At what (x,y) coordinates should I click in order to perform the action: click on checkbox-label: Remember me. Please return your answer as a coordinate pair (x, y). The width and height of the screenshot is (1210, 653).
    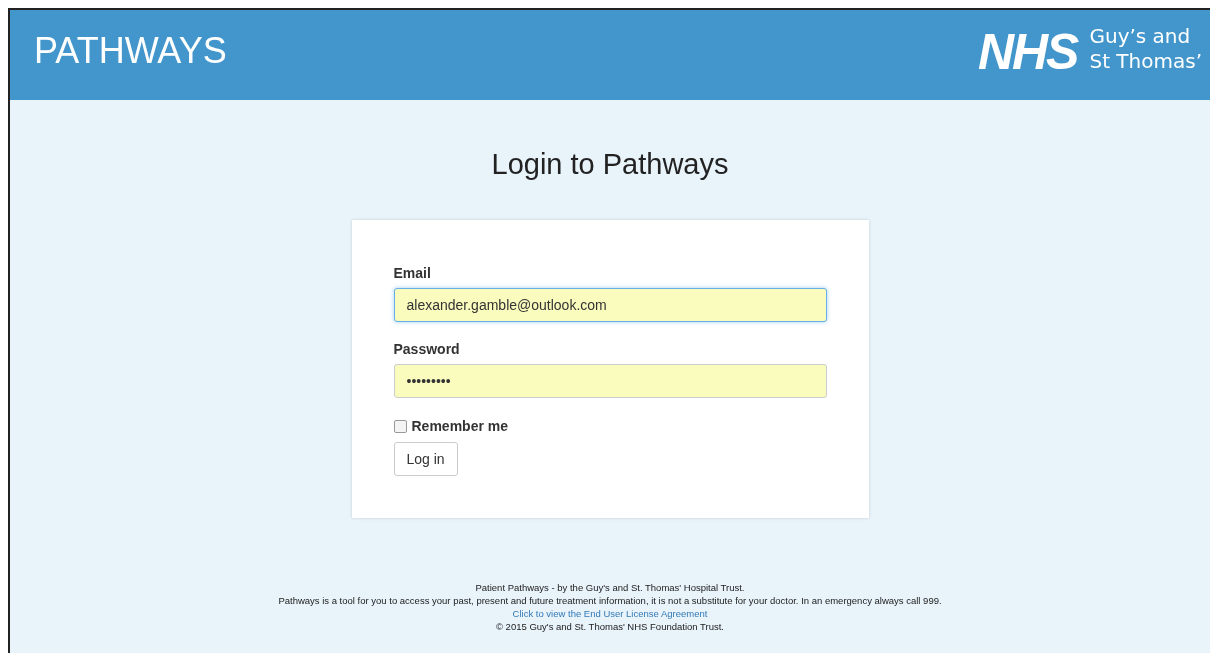
    Looking at the image, I should click on (459, 426).